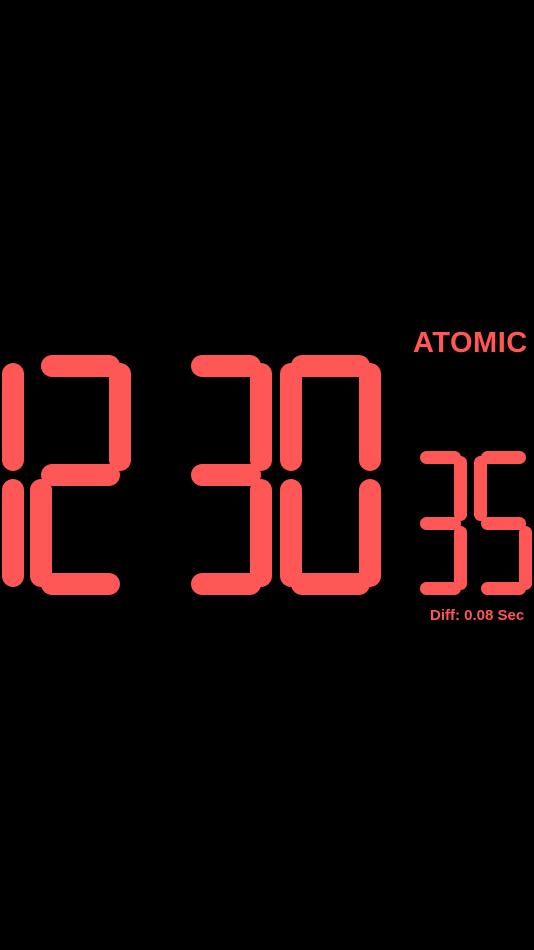 This screenshot has height=950, width=534. I want to click on segment-top, so click(503, 457).